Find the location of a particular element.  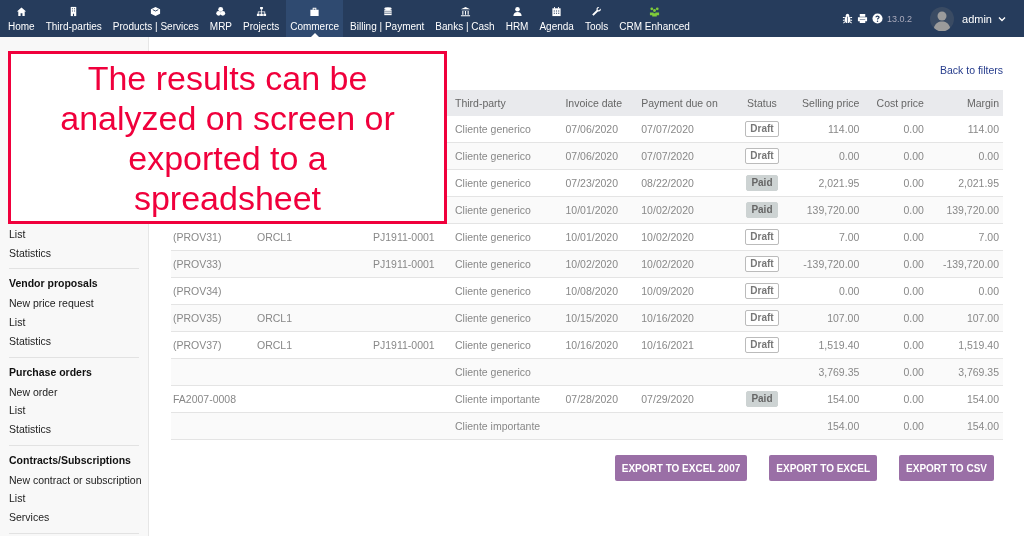

sidebar-link: Services is located at coordinates (29, 517).